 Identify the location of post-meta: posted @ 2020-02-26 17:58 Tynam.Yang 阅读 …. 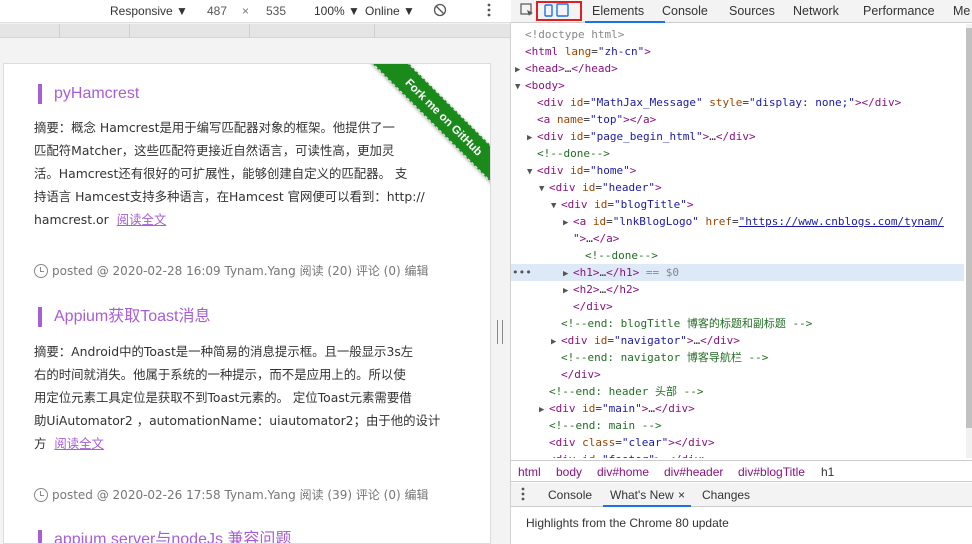
(231, 494).